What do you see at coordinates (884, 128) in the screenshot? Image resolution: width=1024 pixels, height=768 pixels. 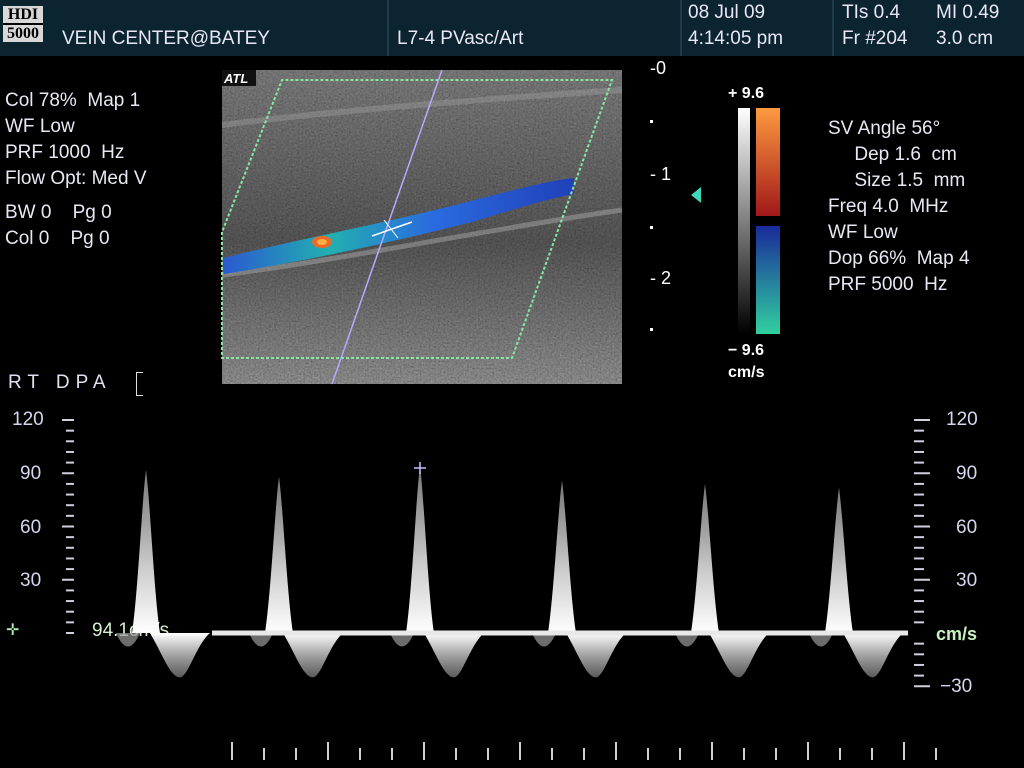 I see `param-line: SV Angle 56°` at bounding box center [884, 128].